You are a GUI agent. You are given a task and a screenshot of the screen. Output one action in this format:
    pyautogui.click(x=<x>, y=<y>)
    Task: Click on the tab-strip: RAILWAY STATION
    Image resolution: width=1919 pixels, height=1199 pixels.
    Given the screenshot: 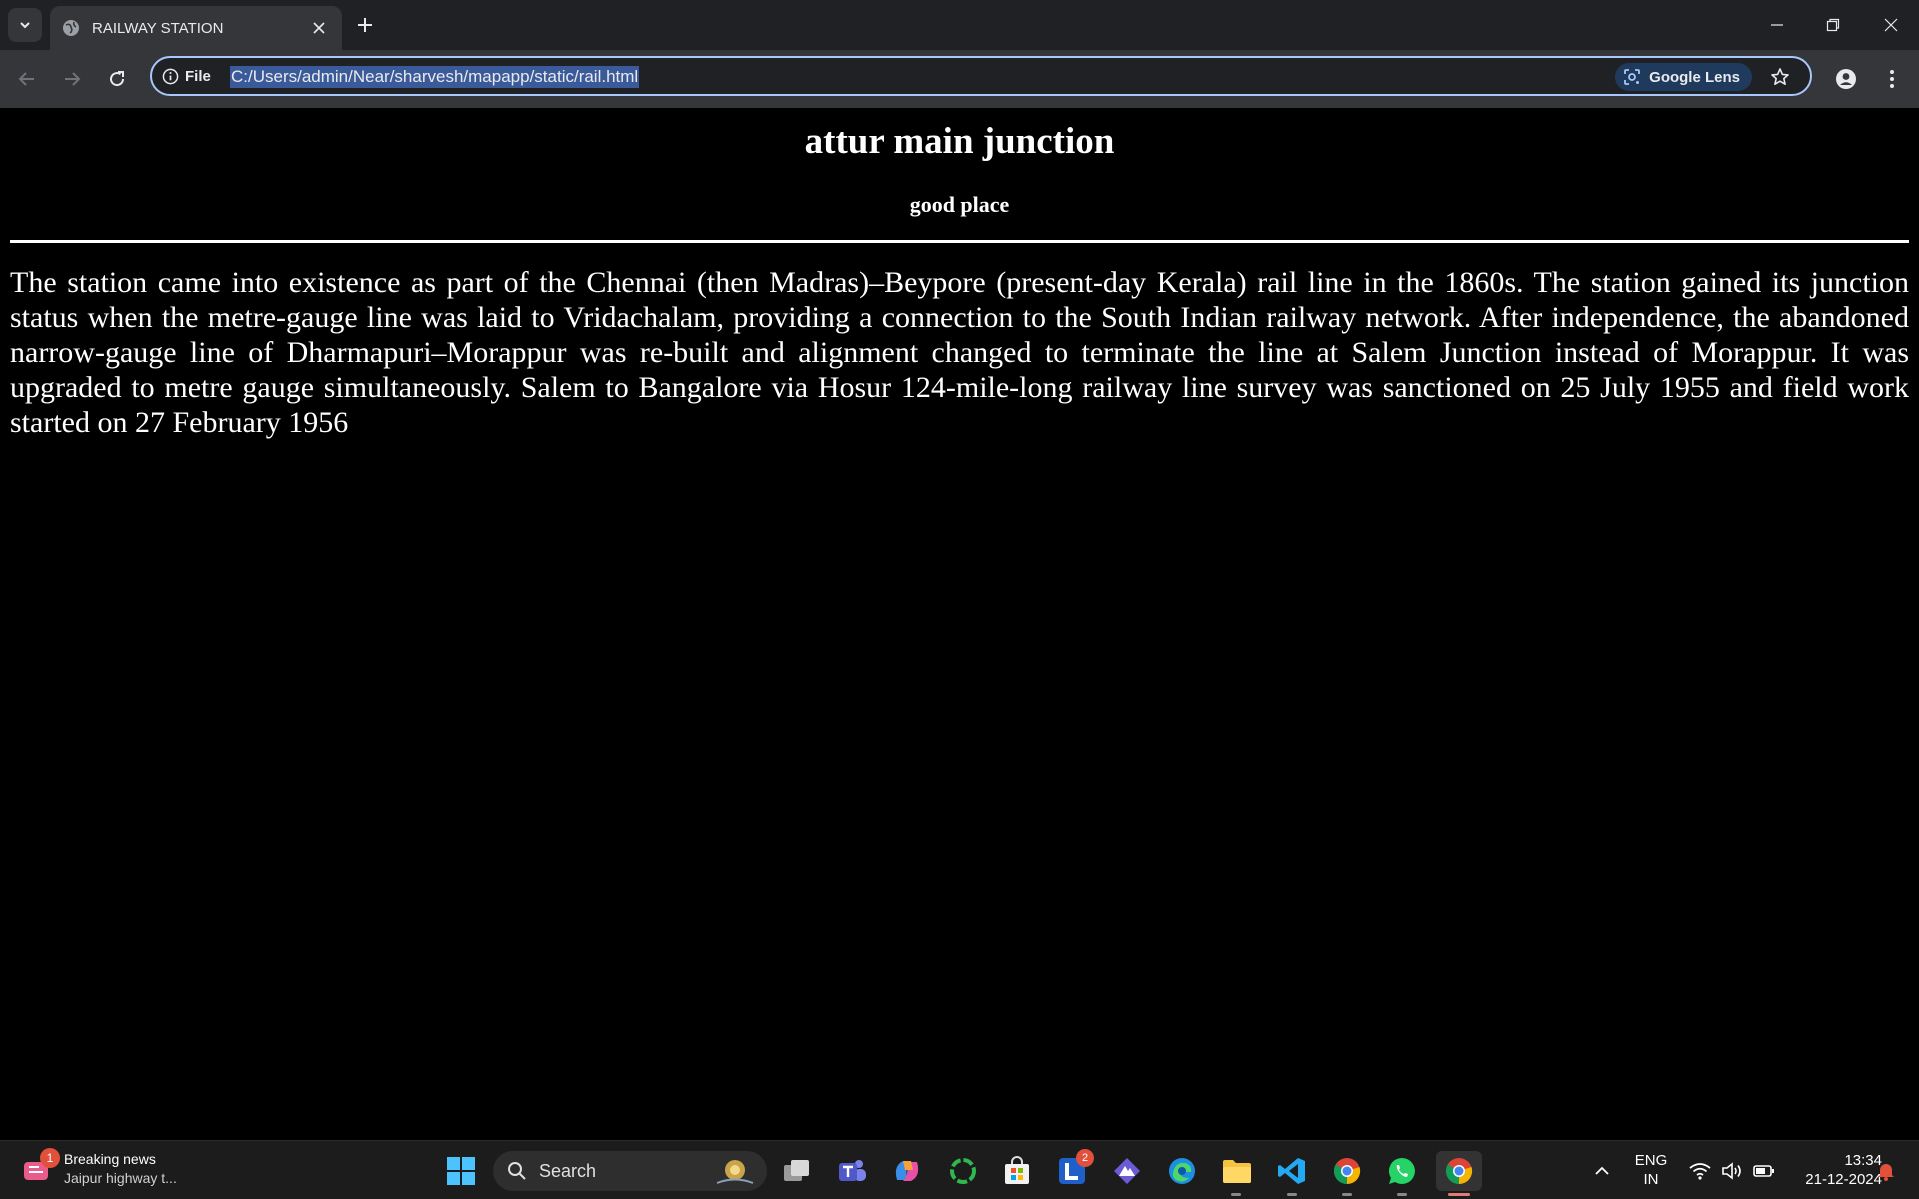 What is the action you would take?
    pyautogui.click(x=959, y=25)
    